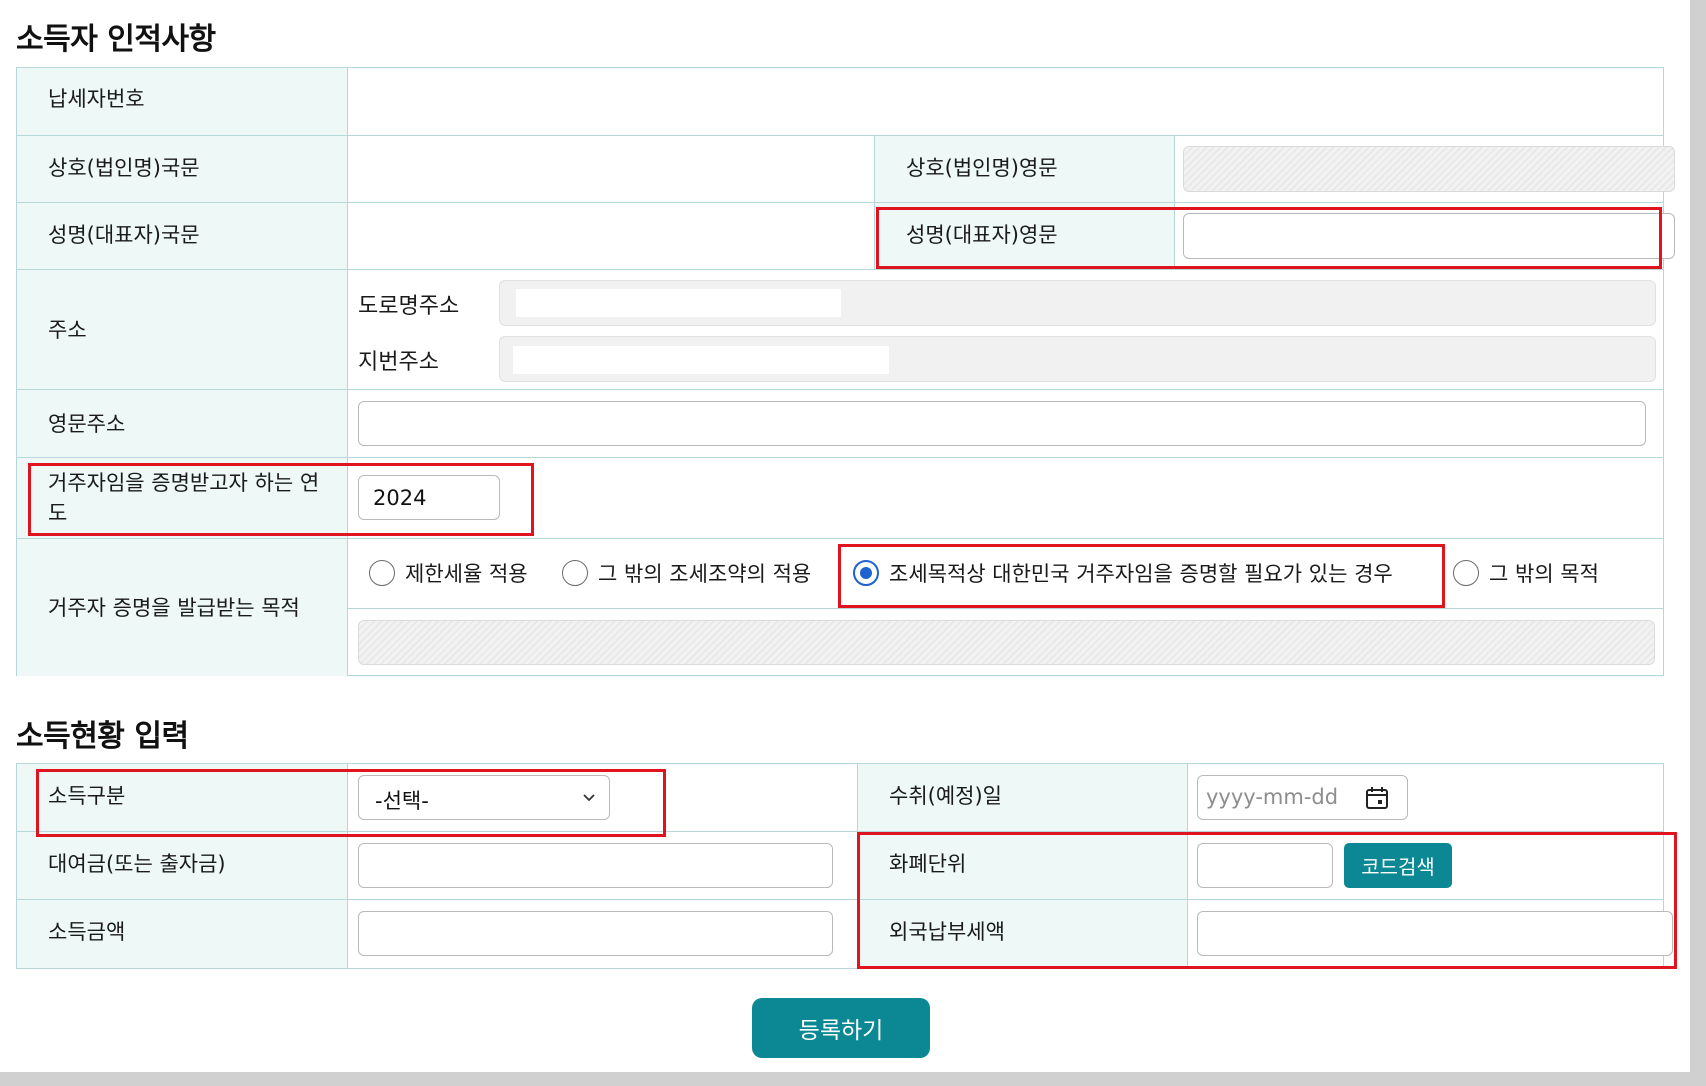  Describe the element at coordinates (841, 1028) in the screenshot. I see `submit-button: 등록하기` at that location.